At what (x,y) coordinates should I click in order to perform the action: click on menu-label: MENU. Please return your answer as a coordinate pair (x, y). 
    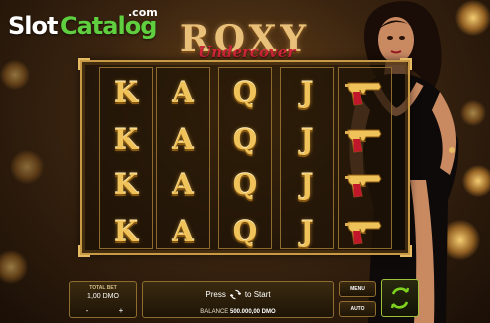
    Looking at the image, I should click on (357, 289).